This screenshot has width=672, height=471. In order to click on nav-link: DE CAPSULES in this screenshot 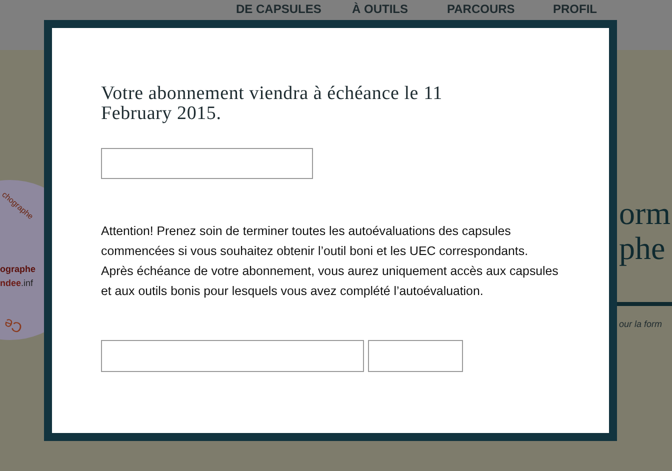, I will do `click(279, 9)`.